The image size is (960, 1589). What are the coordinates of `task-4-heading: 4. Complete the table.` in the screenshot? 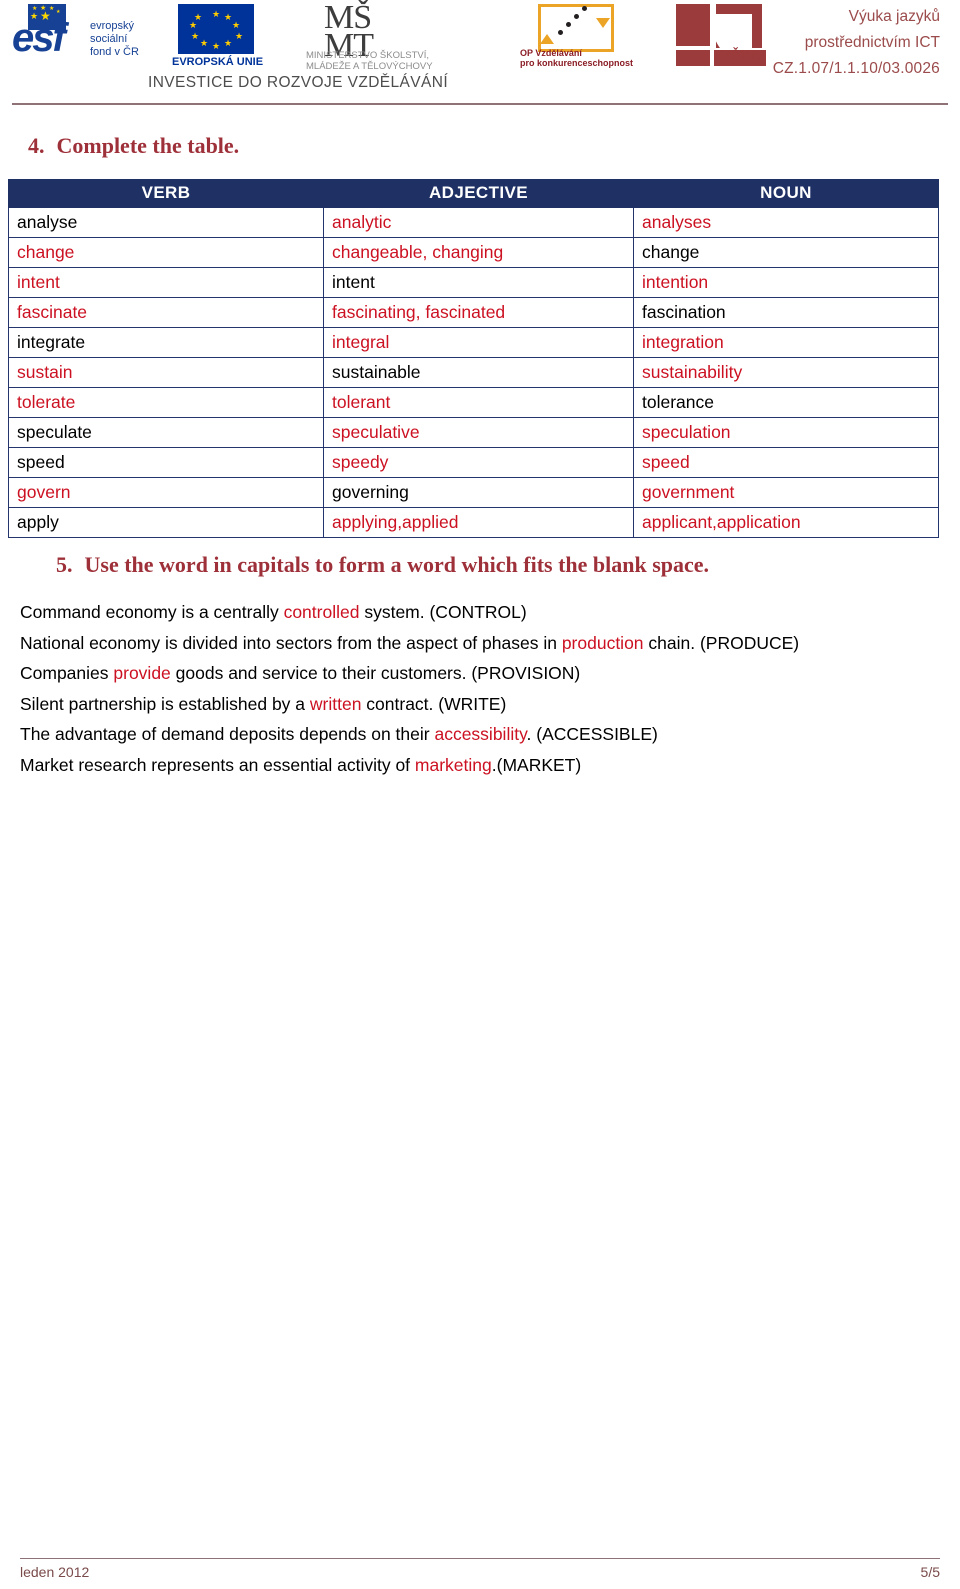 It's located at (133, 146).